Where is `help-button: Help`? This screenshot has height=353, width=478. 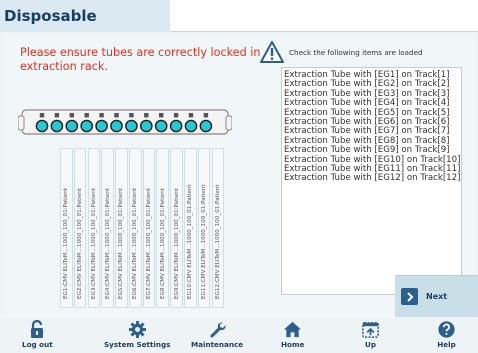
help-button: Help is located at coordinates (446, 334).